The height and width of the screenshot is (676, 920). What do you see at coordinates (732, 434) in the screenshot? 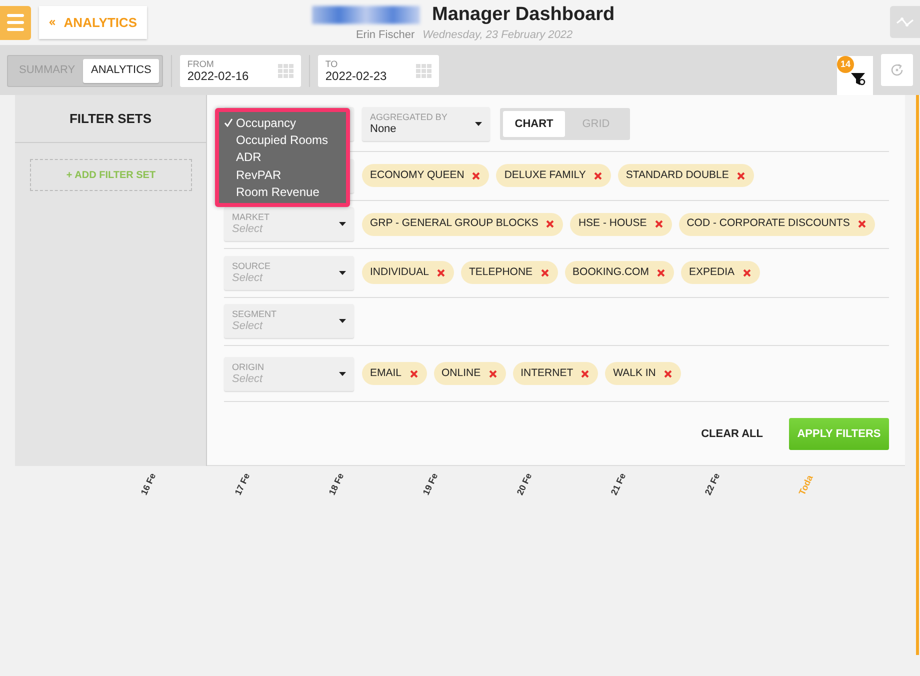
I see `clear-all-button: CLEAR ALL` at bounding box center [732, 434].